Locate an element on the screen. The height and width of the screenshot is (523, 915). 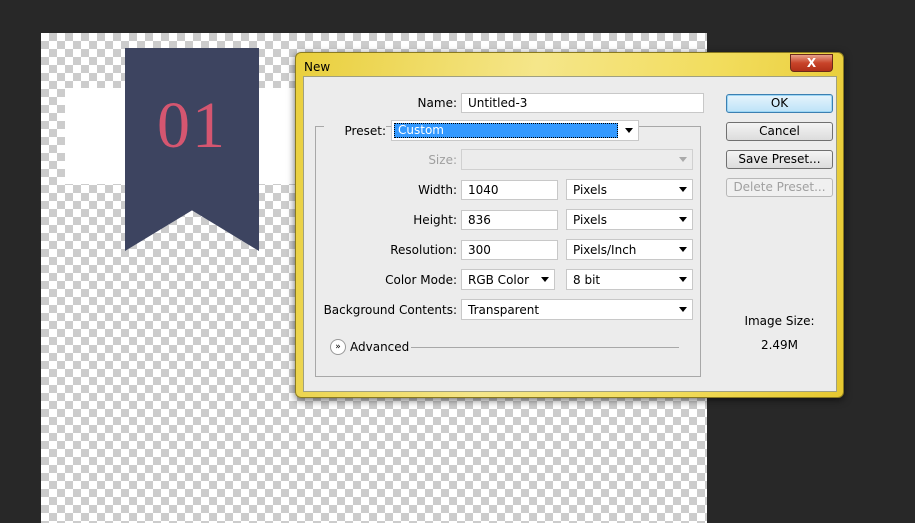
color-mode-select: RGB Color is located at coordinates (508, 279).